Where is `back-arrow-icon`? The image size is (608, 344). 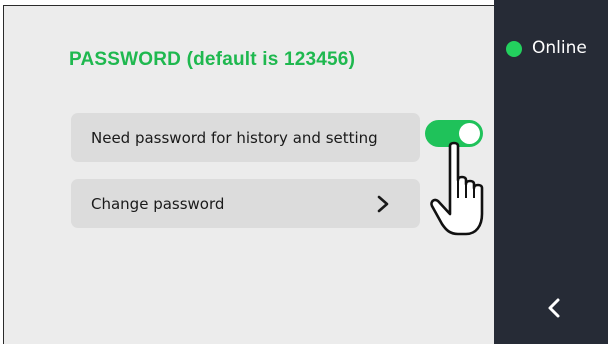 back-arrow-icon is located at coordinates (554, 308).